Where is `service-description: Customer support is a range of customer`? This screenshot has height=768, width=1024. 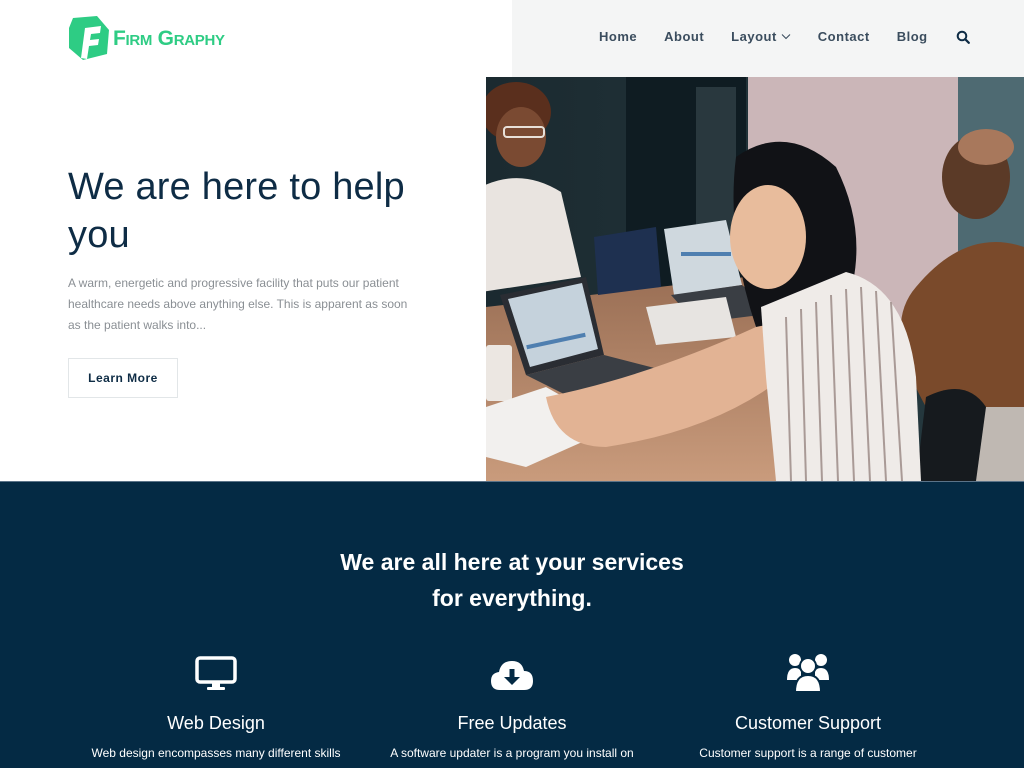 service-description: Customer support is a range of customer is located at coordinates (808, 753).